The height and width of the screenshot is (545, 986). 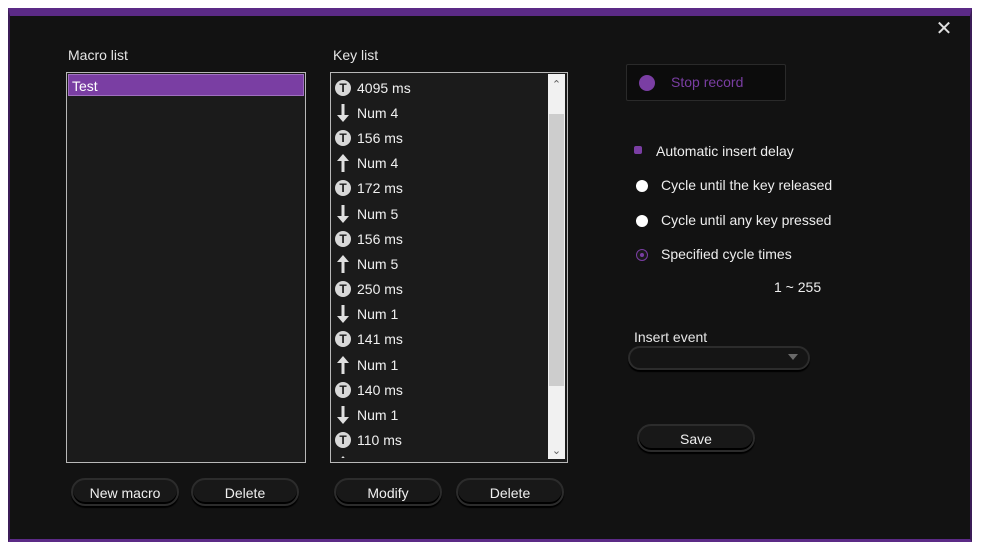 I want to click on key-list-scrollbar: ⌃ ⌄, so click(x=556, y=266).